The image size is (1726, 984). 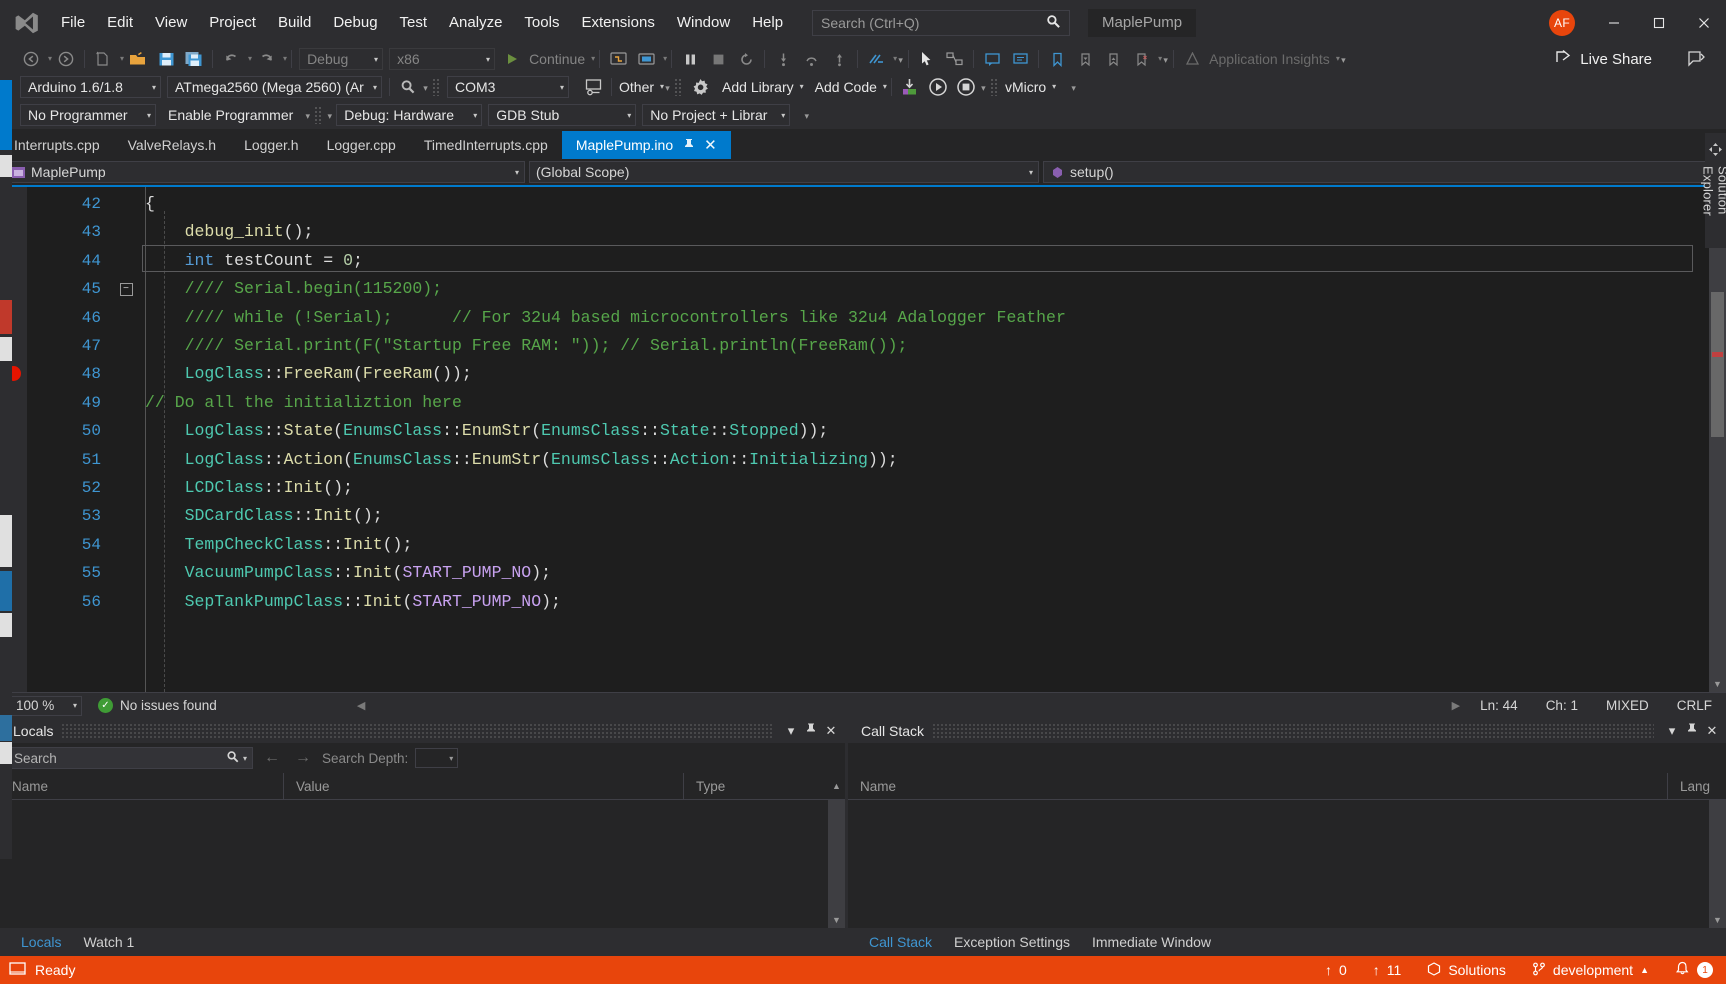 What do you see at coordinates (802, 87) in the screenshot?
I see `add-library-caret: ▾` at bounding box center [802, 87].